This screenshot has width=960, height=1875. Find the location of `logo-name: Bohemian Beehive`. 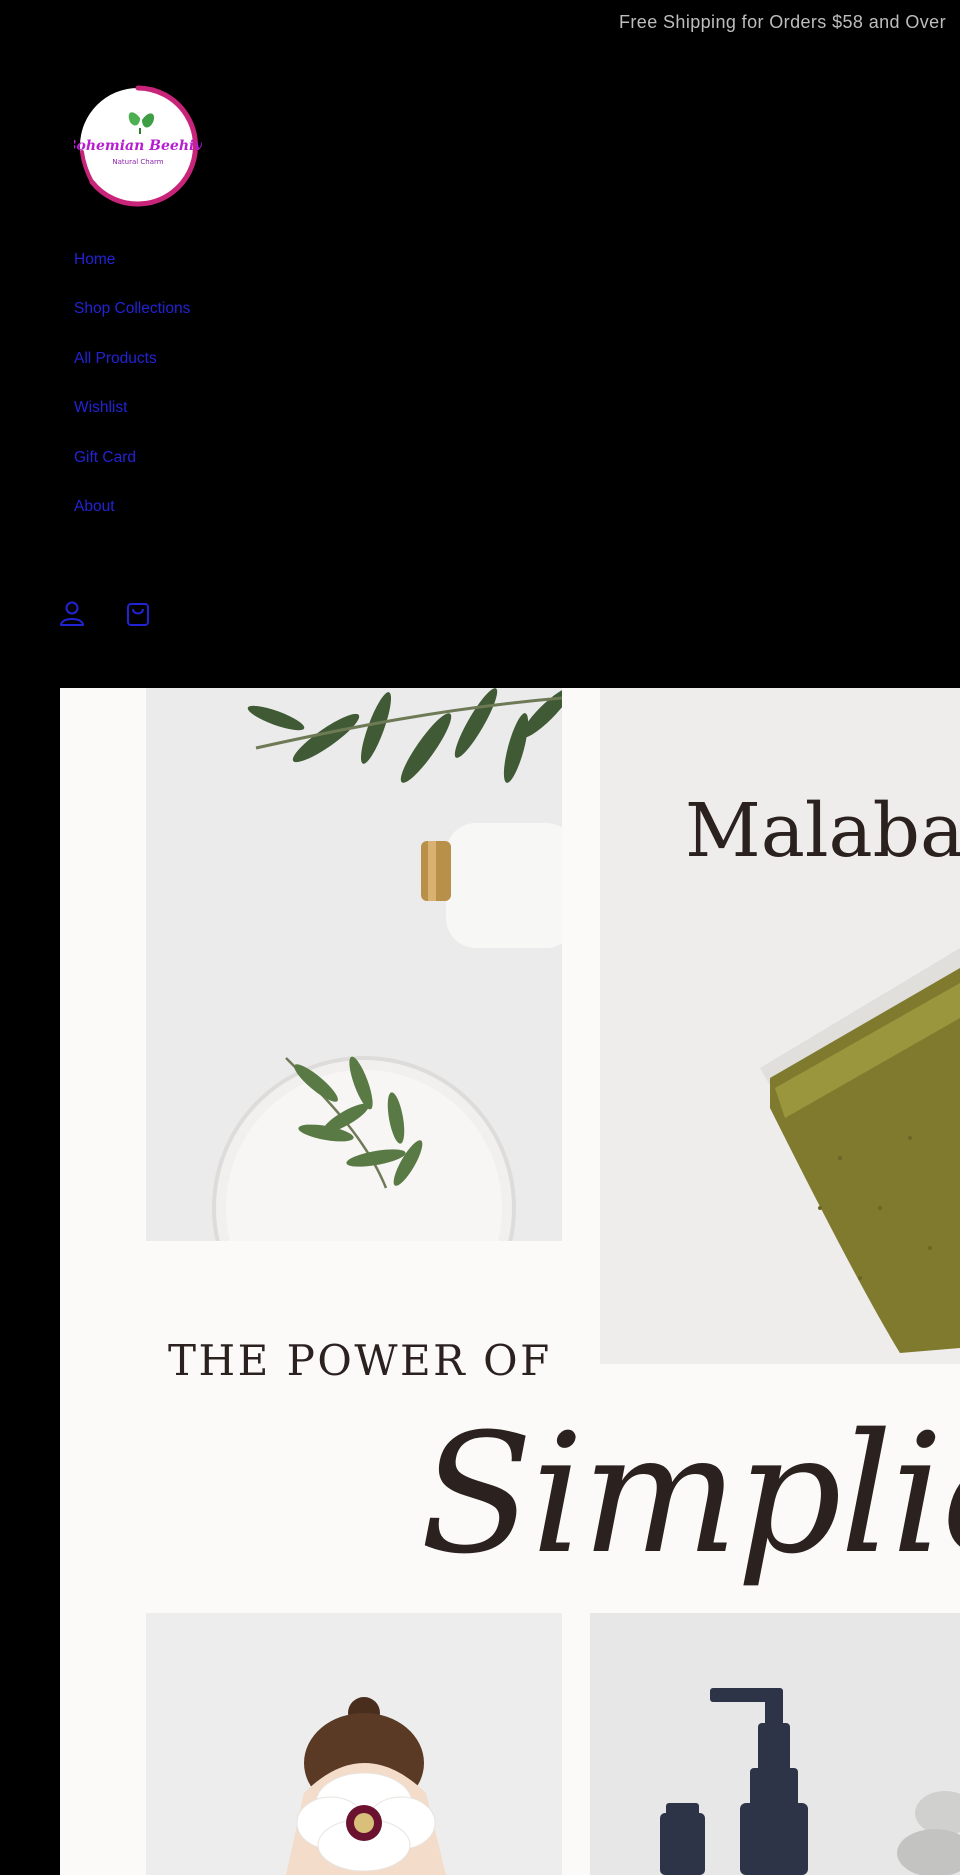

logo-name: Bohemian Beehive is located at coordinates (138, 146).